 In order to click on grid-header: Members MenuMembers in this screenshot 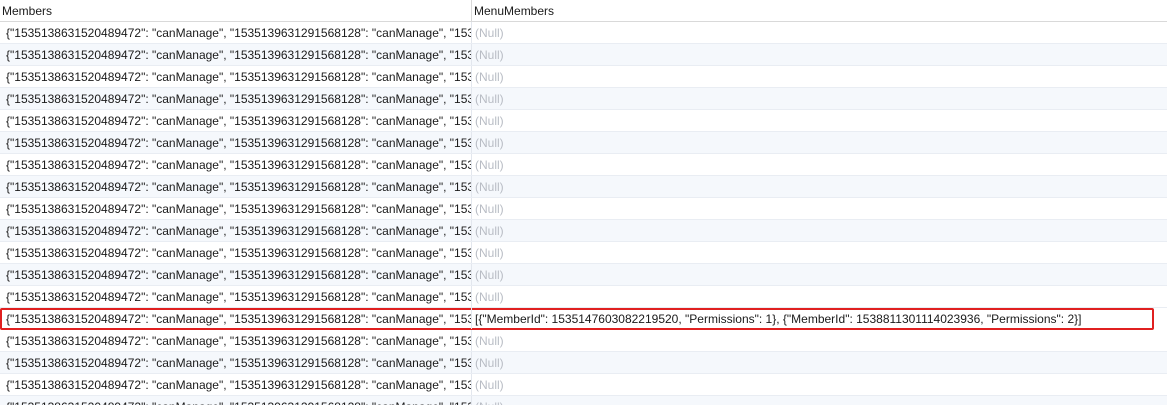, I will do `click(583, 11)`.